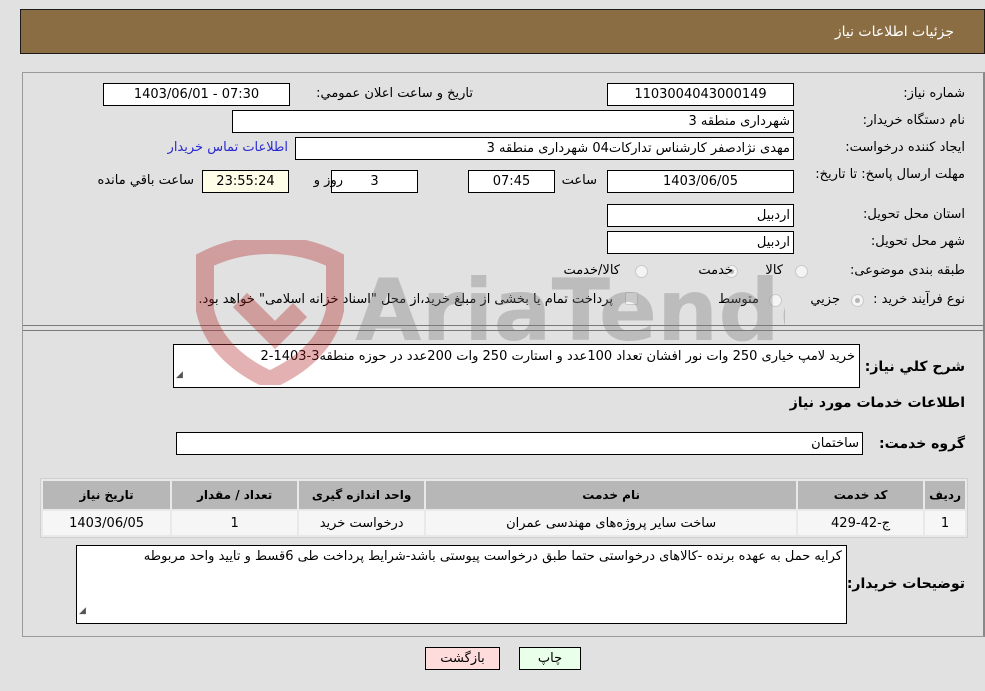 The height and width of the screenshot is (691, 985). Describe the element at coordinates (631, 298) in the screenshot. I see `treasury-checkbox` at that location.